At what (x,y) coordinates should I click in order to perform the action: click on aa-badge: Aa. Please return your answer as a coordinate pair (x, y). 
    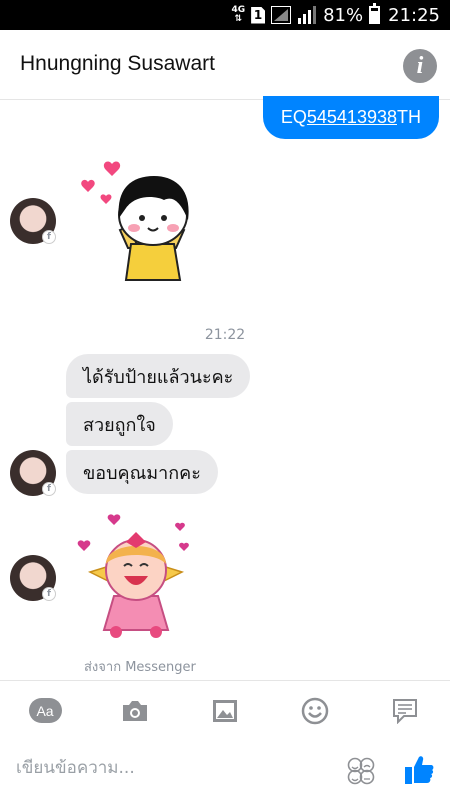
    Looking at the image, I should click on (45, 710).